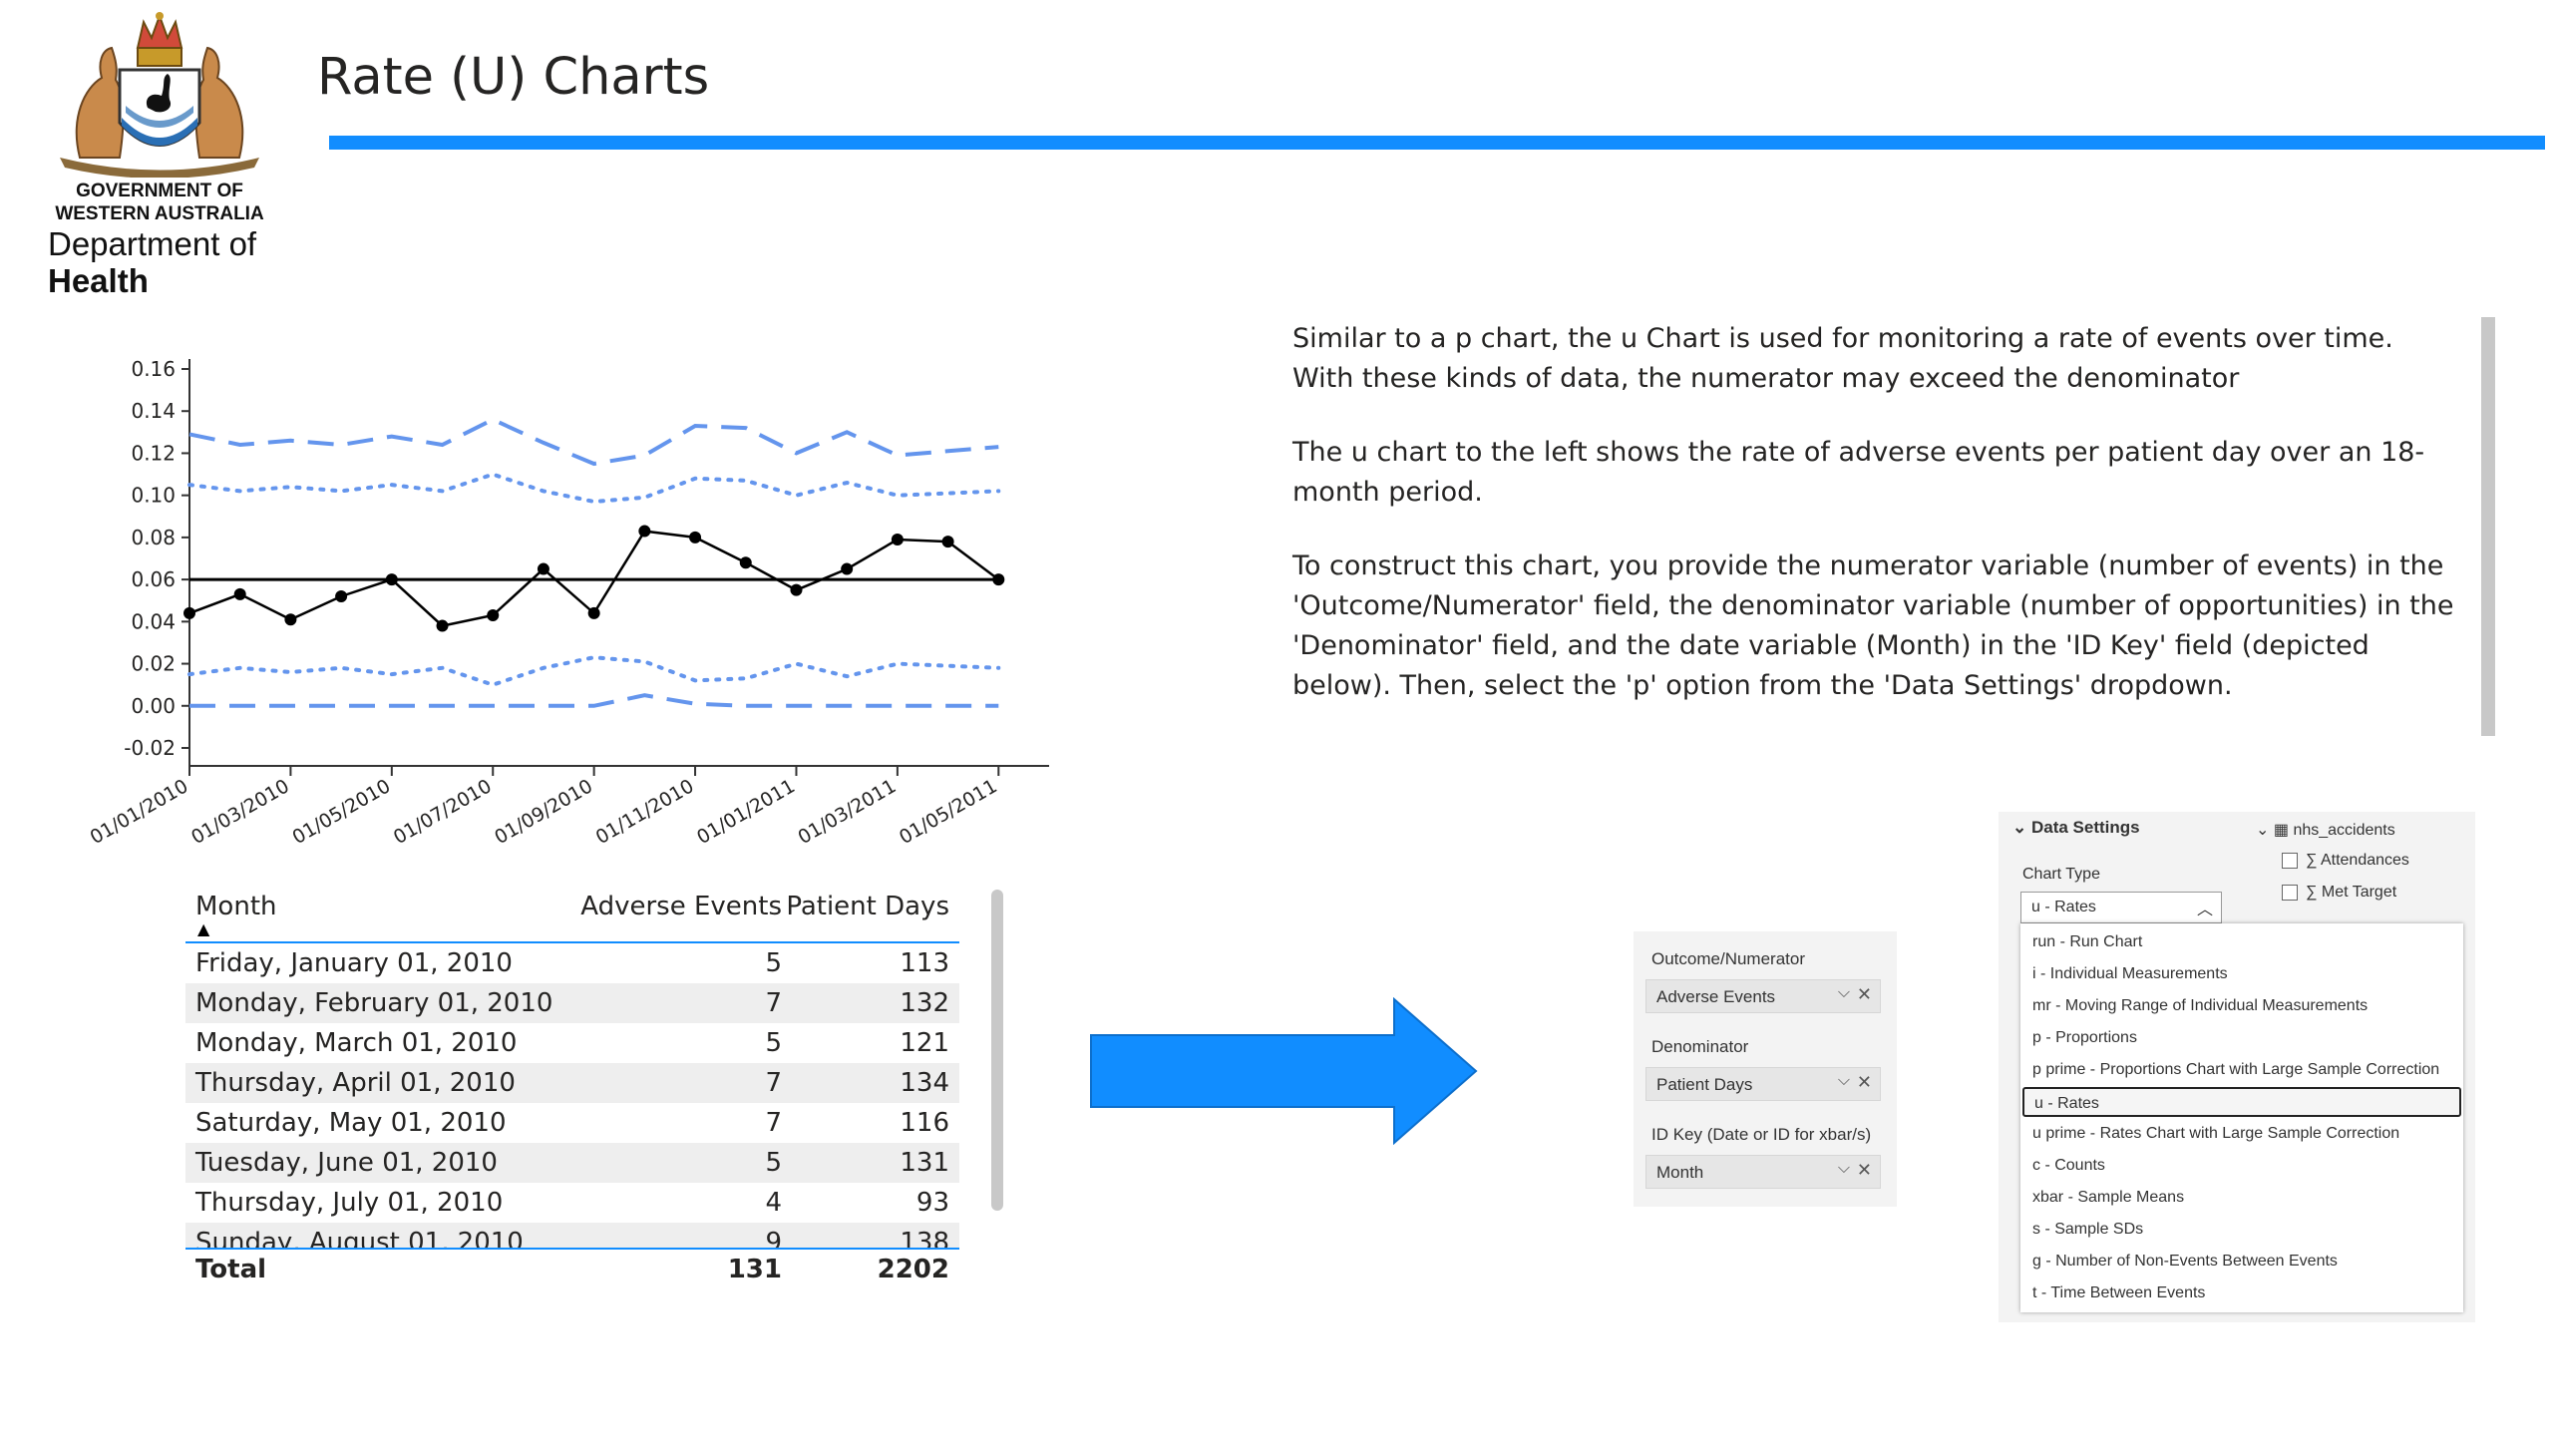  What do you see at coordinates (341, 812) in the screenshot?
I see `x-tick-label: 01/05/2010` at bounding box center [341, 812].